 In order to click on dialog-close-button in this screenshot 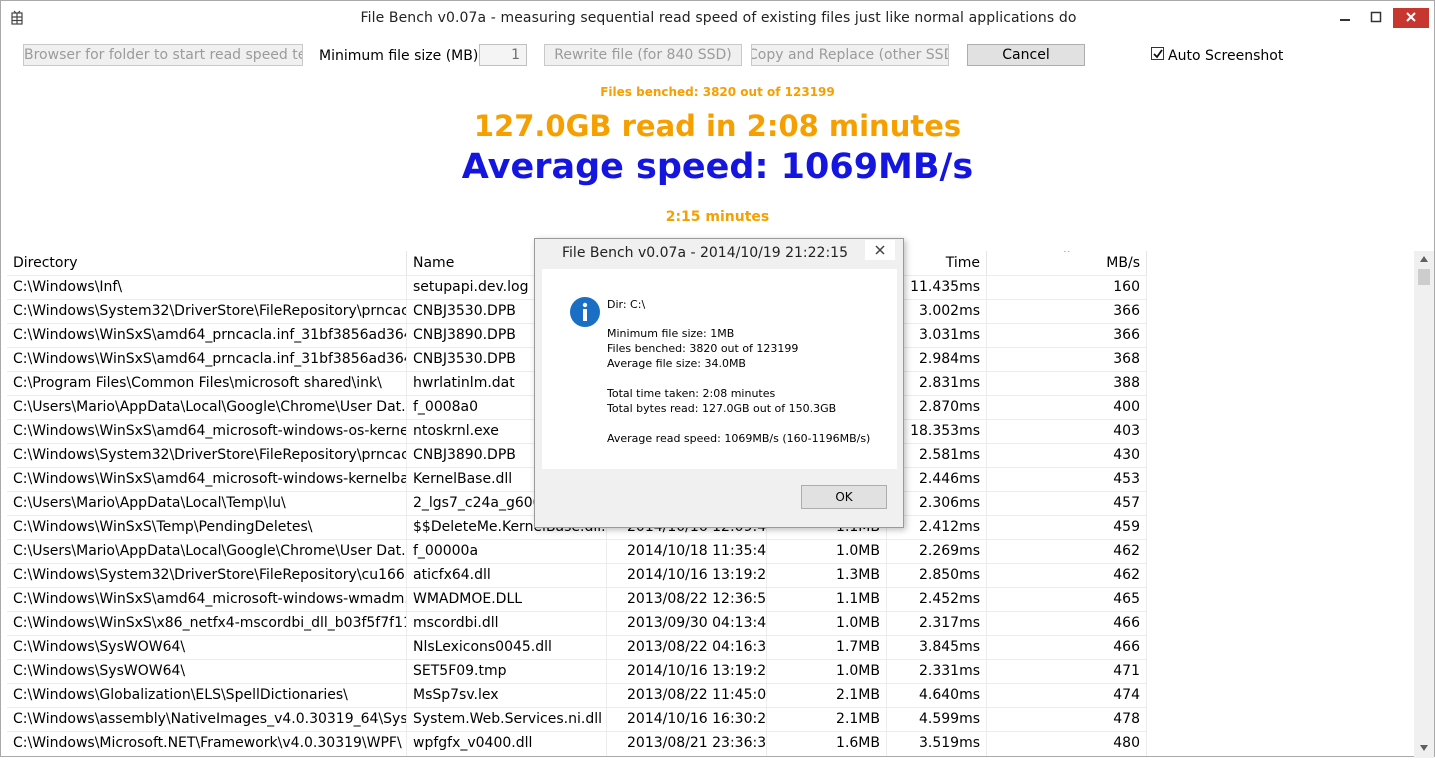, I will do `click(880, 250)`.